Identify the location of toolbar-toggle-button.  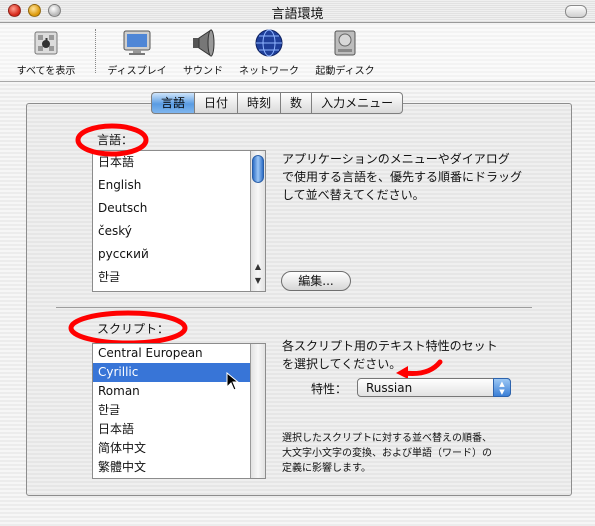
(576, 11).